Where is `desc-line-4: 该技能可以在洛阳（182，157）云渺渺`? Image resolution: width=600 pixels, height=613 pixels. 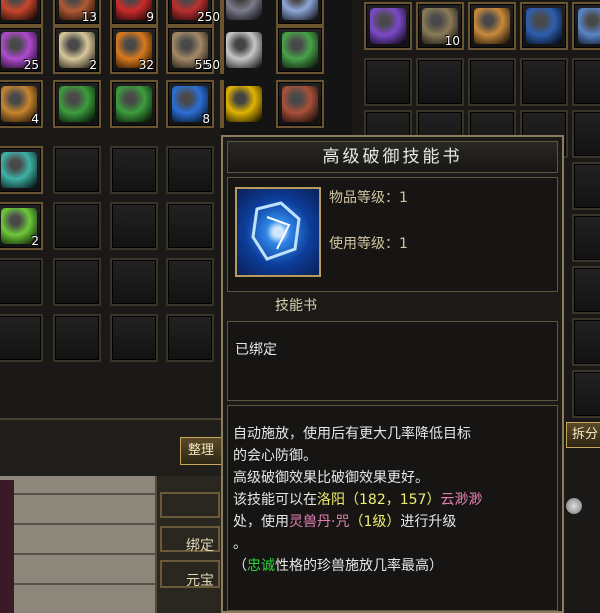
desc-line-4: 该技能可以在洛阳（182，157）云渺渺 is located at coordinates (358, 500).